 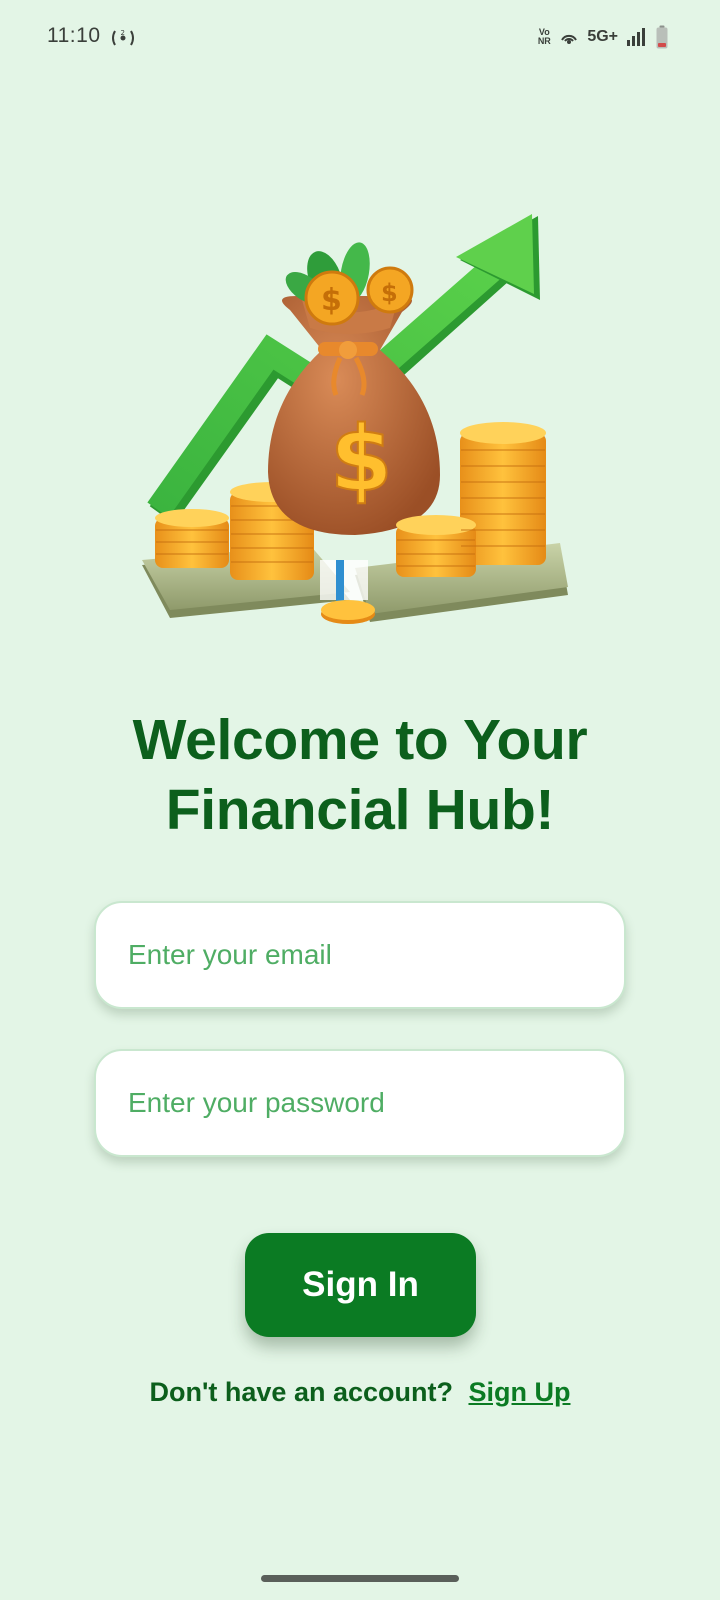 What do you see at coordinates (301, 1392) in the screenshot?
I see `signup-prompt-text: Don't have an account?` at bounding box center [301, 1392].